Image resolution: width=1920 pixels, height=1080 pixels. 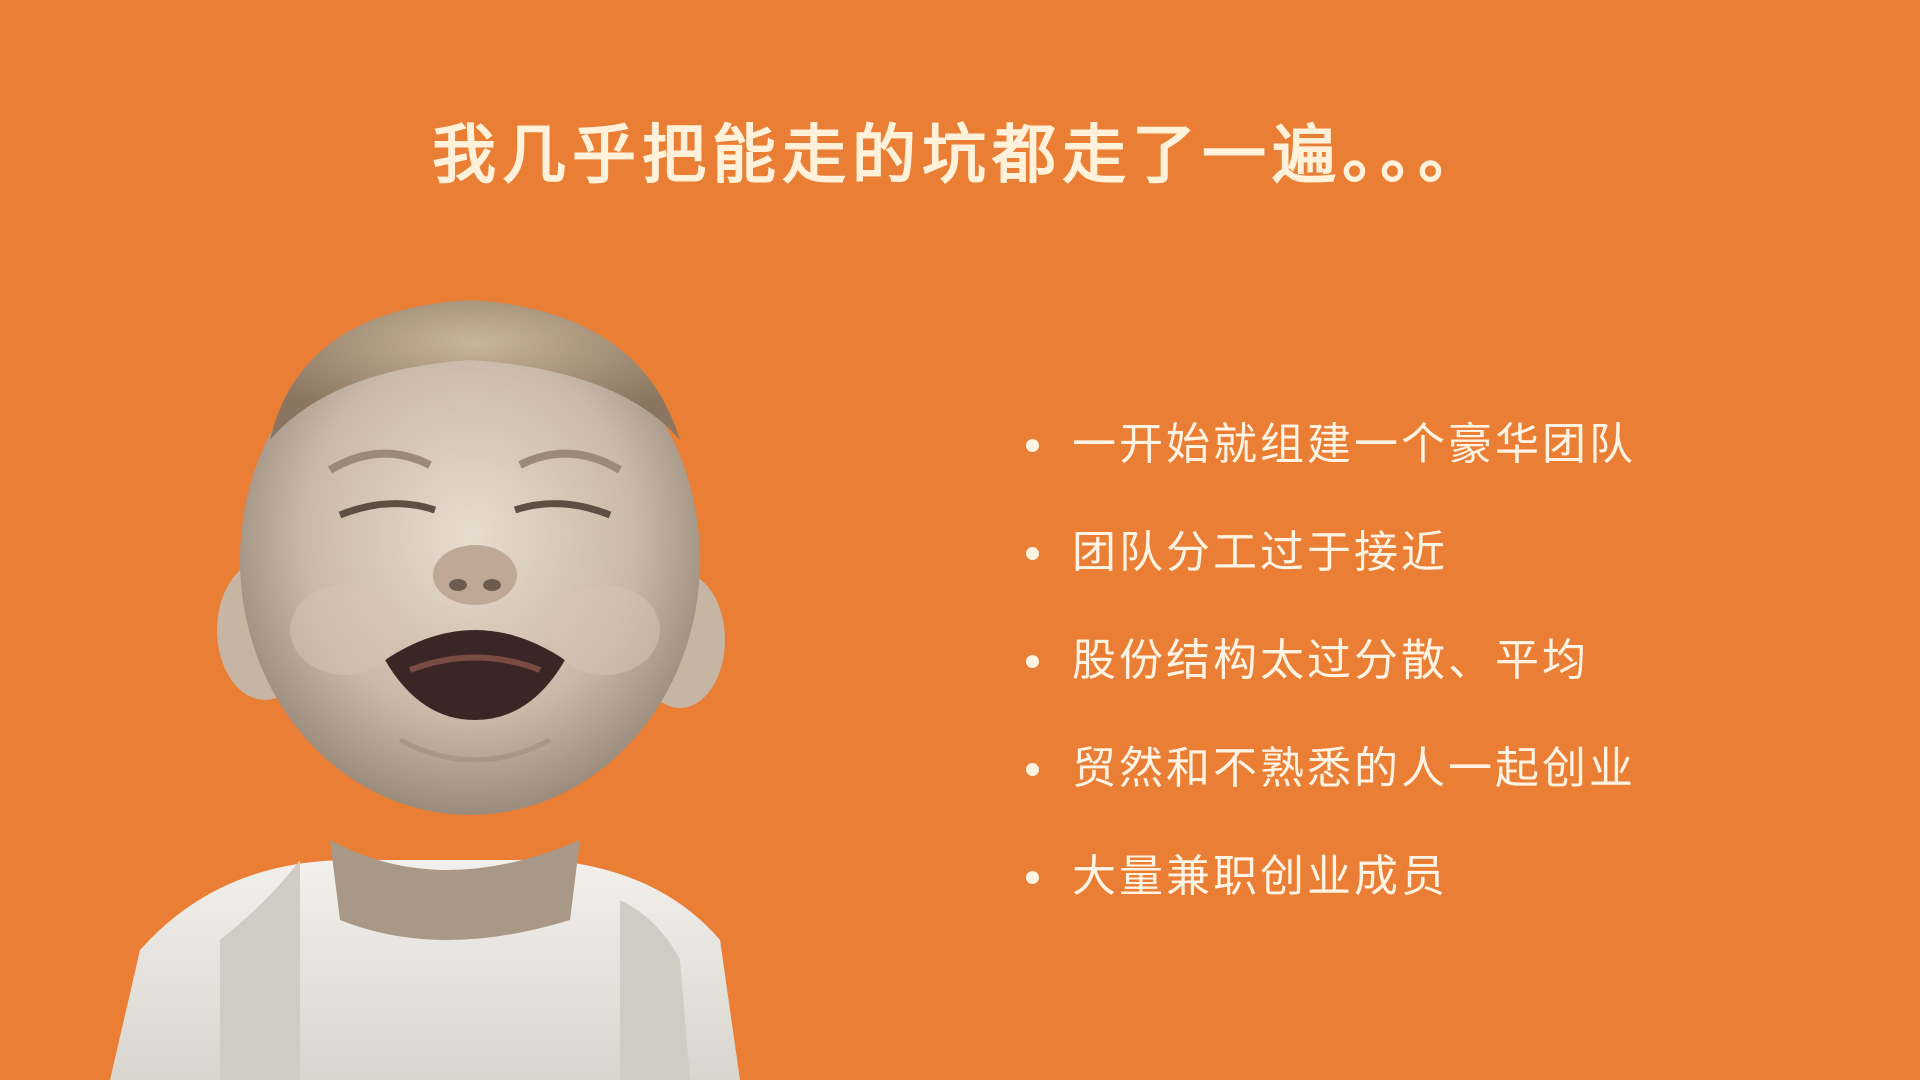 I want to click on bullet-item: 团队分工过于接近, so click(x=1329, y=553).